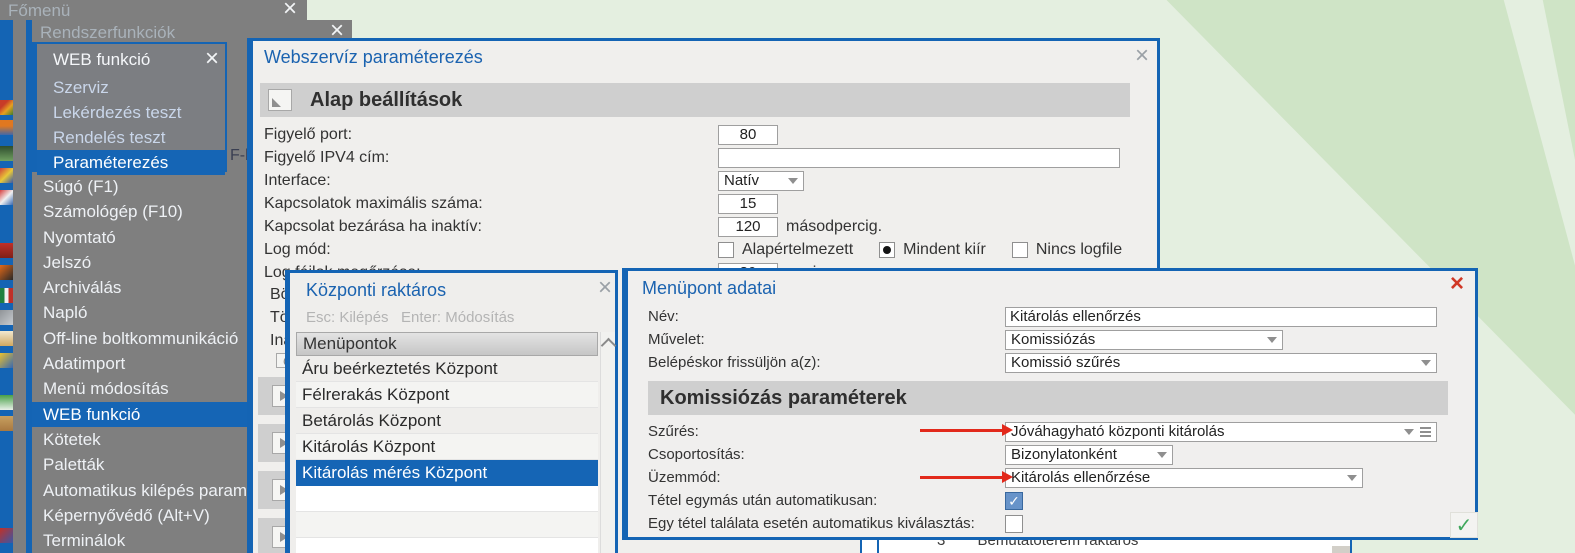 The width and height of the screenshot is (1575, 553). Describe the element at coordinates (1425, 431) in the screenshot. I see `menu-lines-icon` at that location.